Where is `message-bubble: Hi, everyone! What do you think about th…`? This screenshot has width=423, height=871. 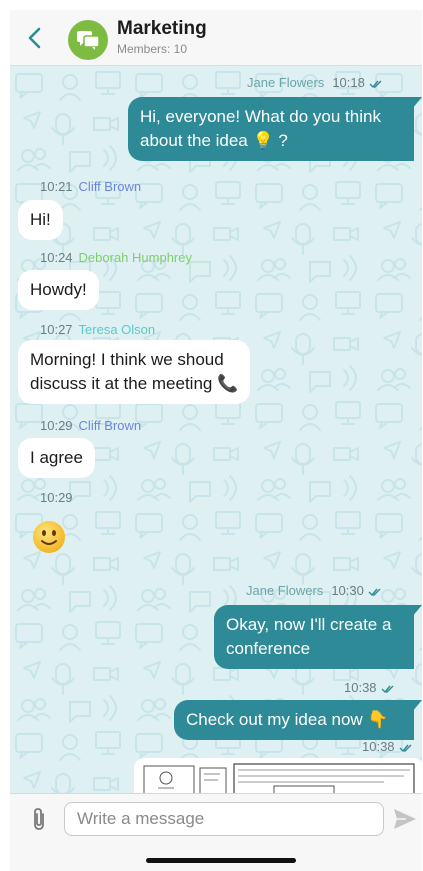
message-bubble: Hi, everyone! What do you think about th… is located at coordinates (275, 129).